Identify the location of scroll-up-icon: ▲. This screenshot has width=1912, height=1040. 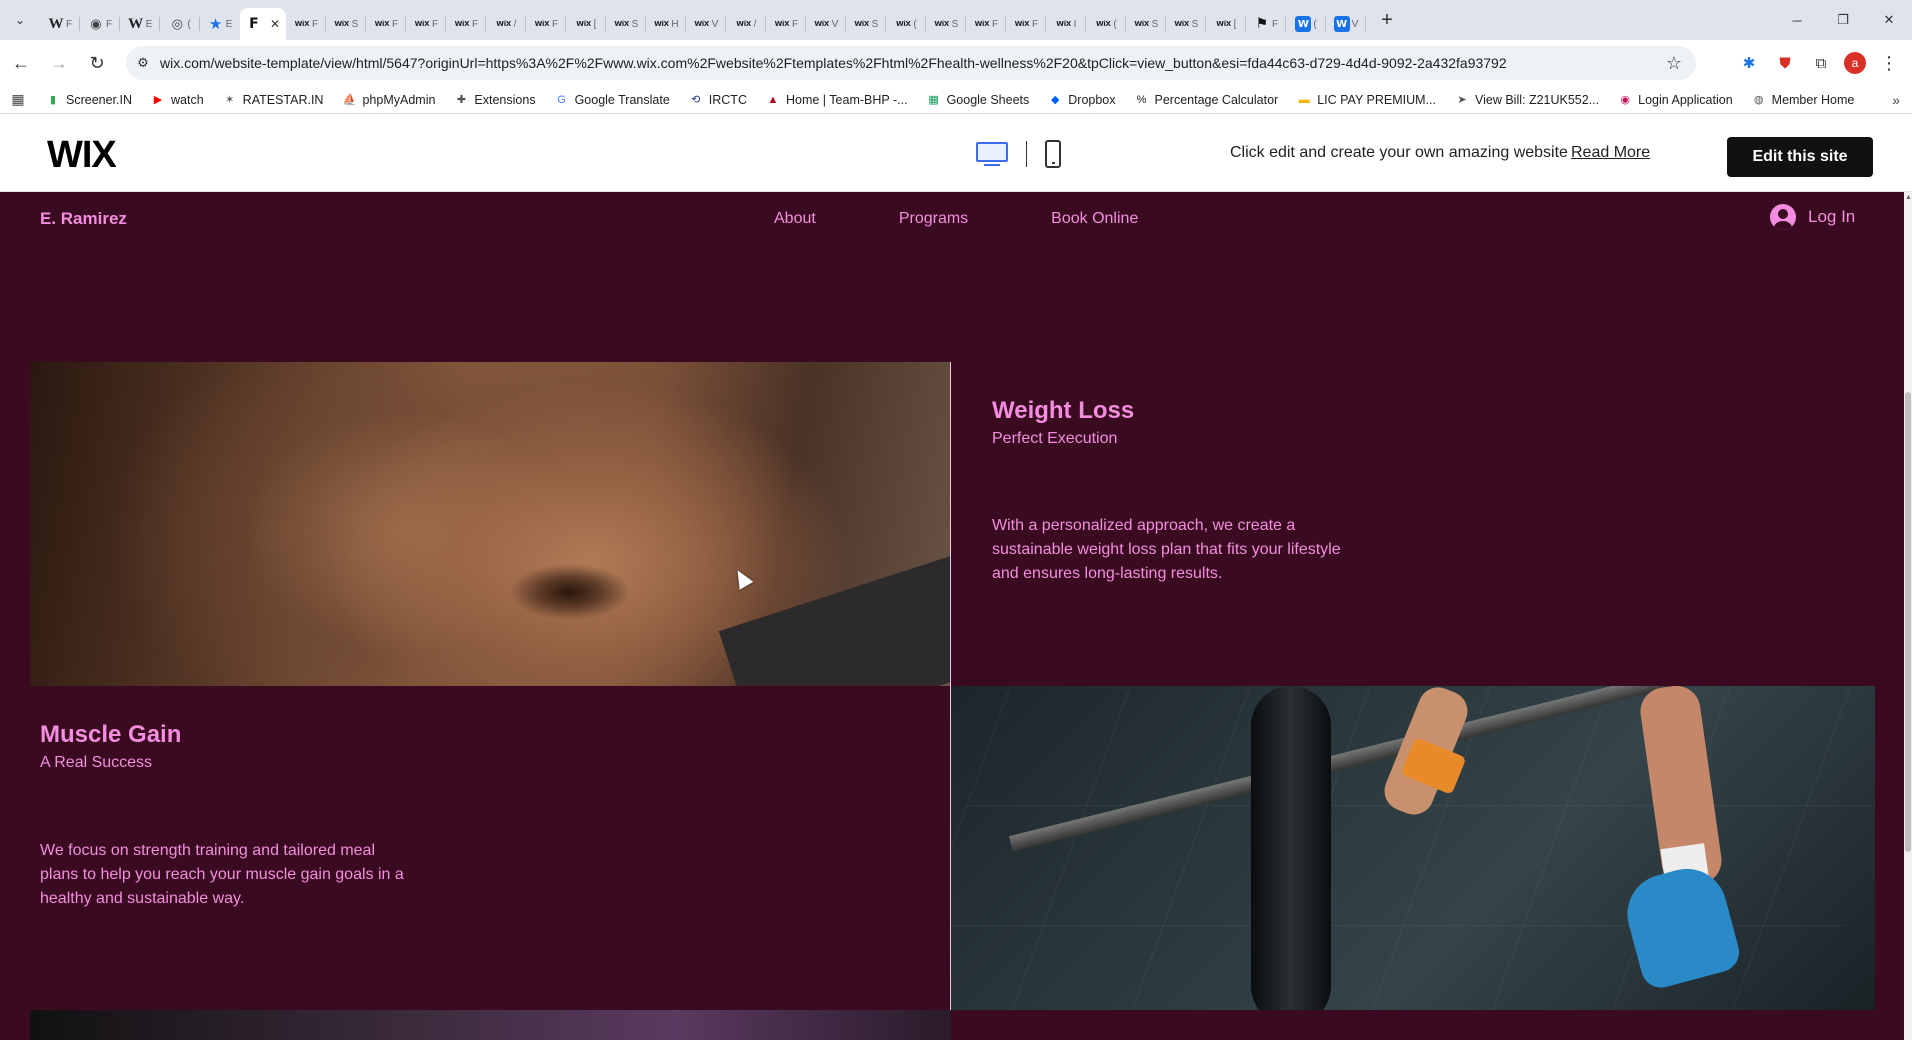
(1908, 197).